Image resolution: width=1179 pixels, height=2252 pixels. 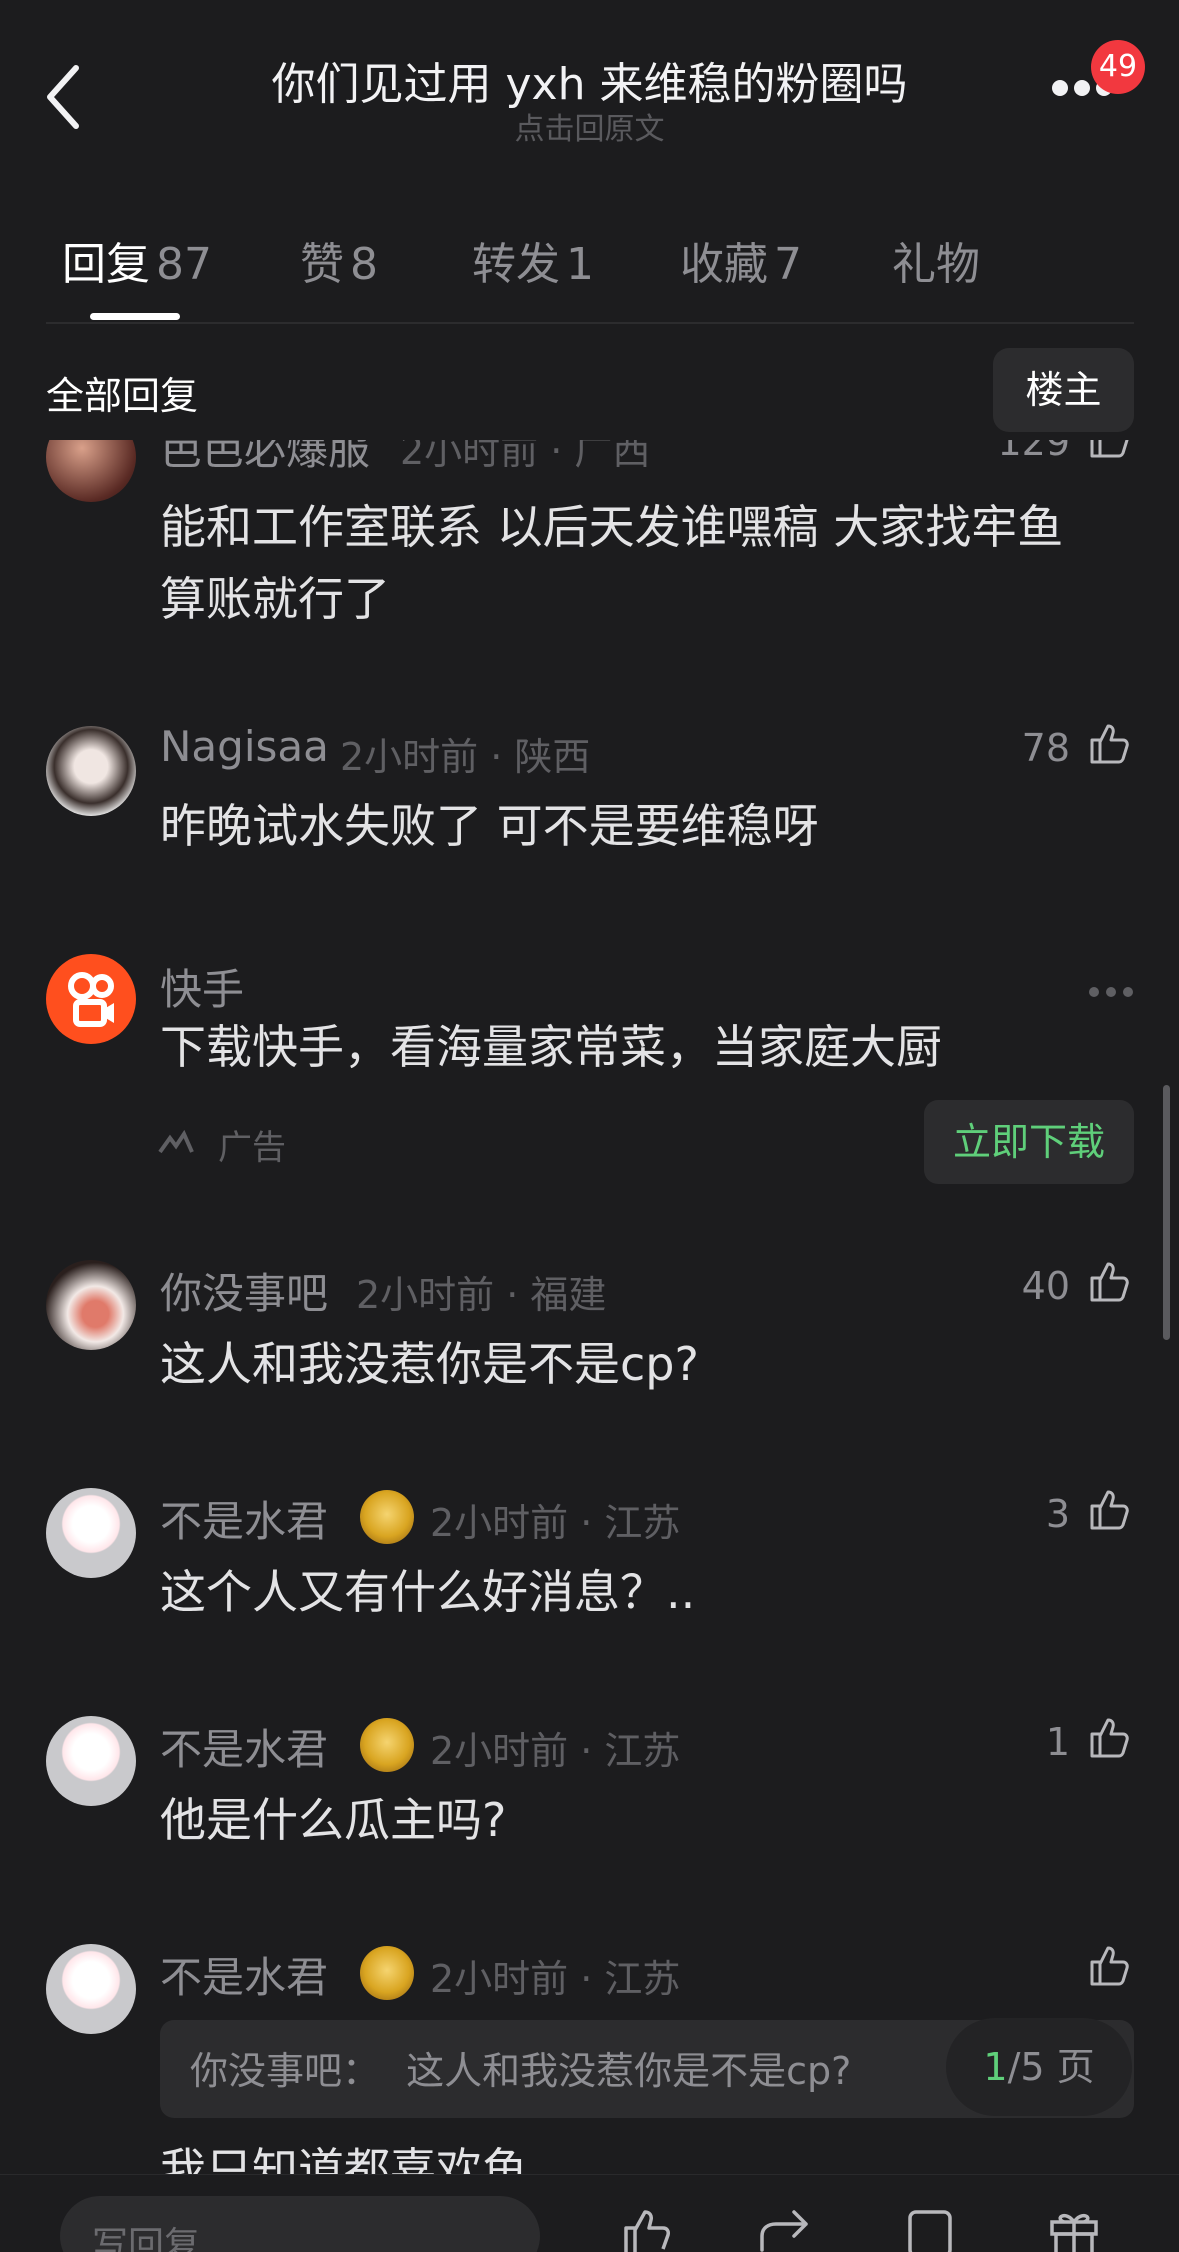 What do you see at coordinates (936, 264) in the screenshot?
I see `tab-label: 礼物` at bounding box center [936, 264].